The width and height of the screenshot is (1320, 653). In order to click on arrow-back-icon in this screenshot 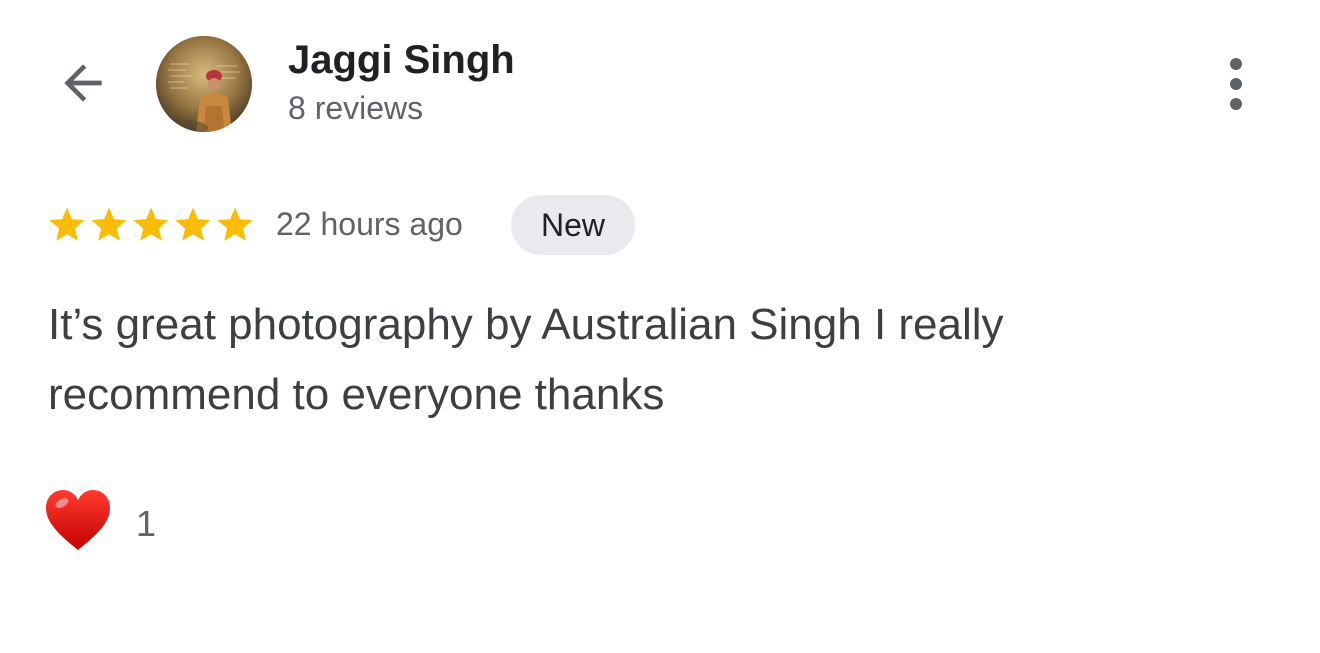, I will do `click(83, 85)`.